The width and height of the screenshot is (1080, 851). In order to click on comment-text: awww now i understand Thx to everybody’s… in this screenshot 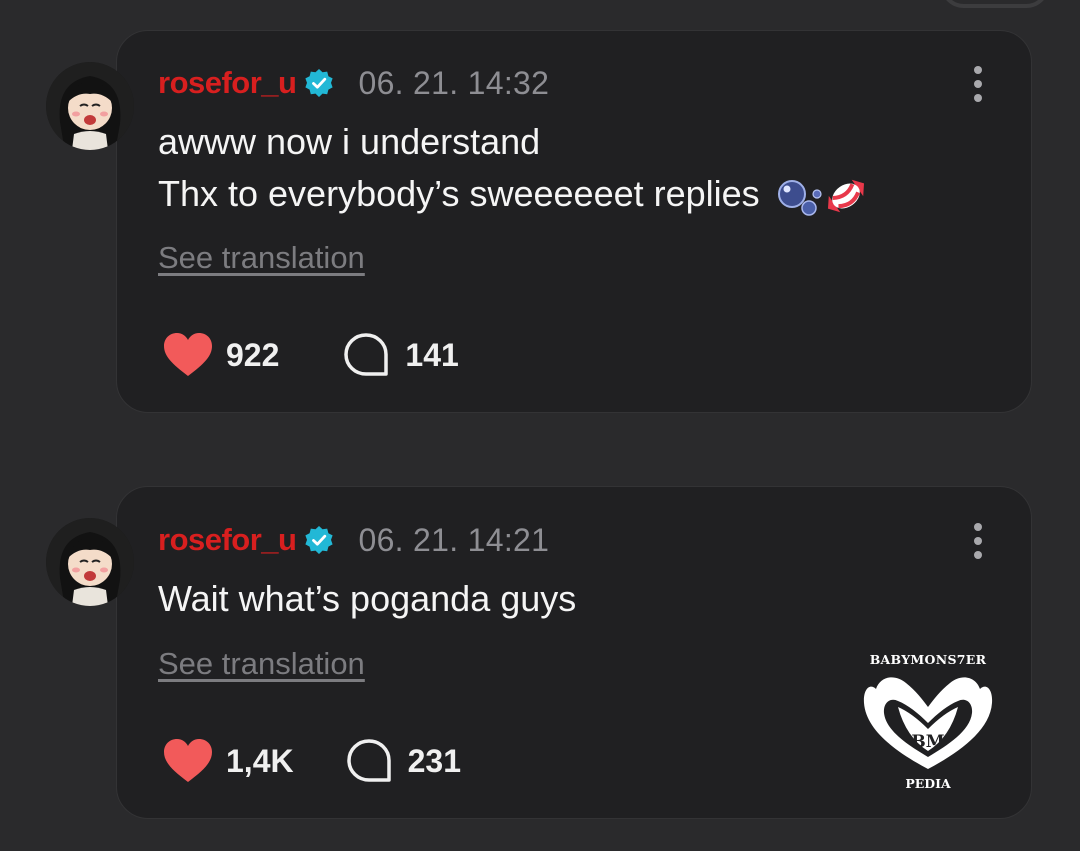, I will do `click(513, 168)`.